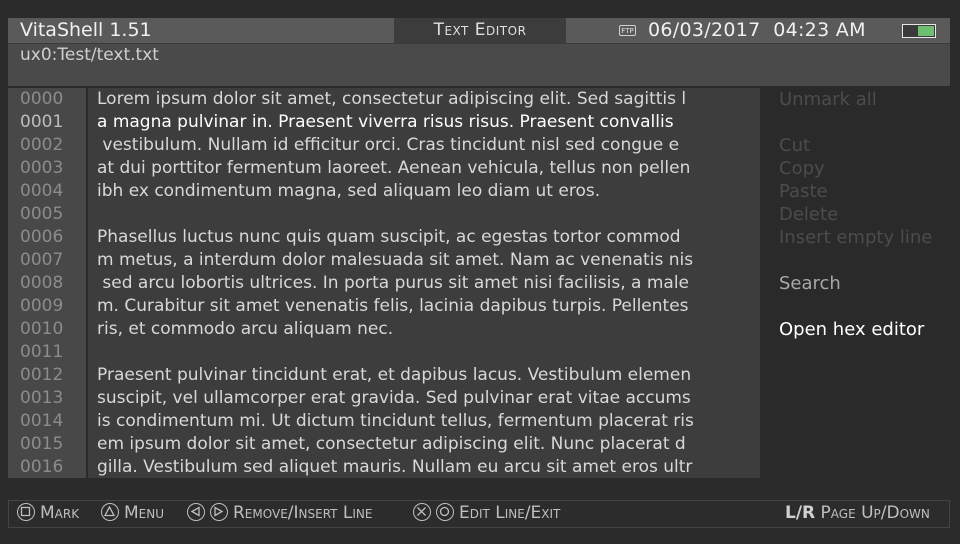  I want to click on hint-mark: Mark, so click(48, 514).